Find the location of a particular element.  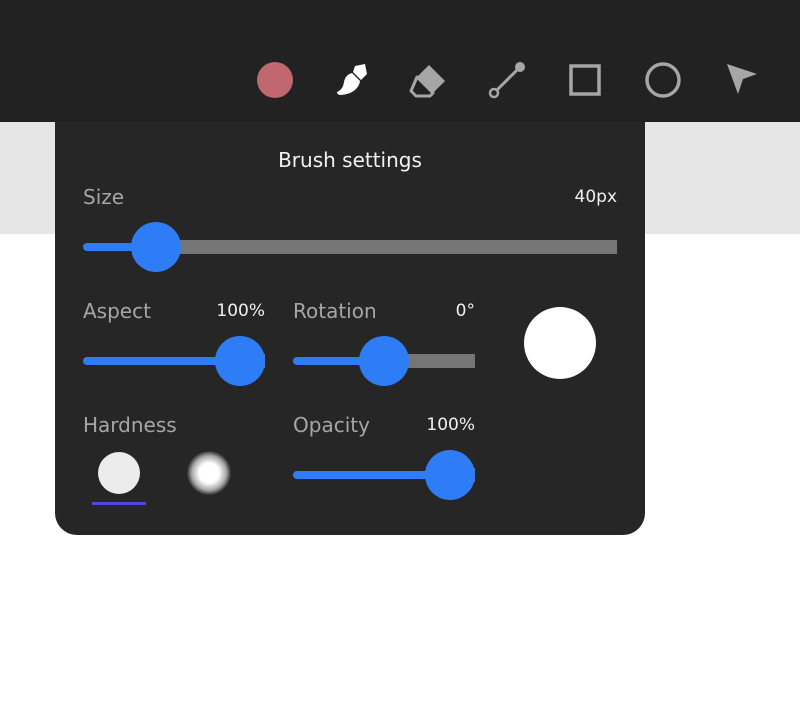

color-swatch-icon is located at coordinates (275, 80).